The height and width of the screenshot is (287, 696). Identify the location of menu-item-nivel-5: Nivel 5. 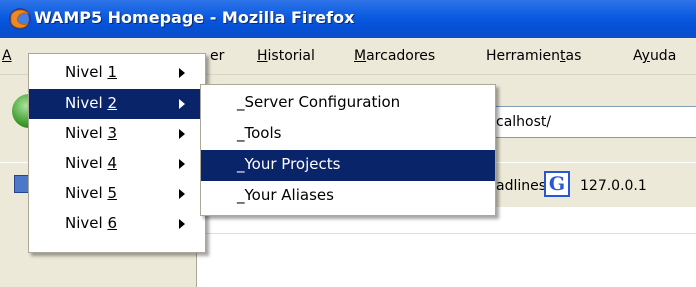
(117, 194).